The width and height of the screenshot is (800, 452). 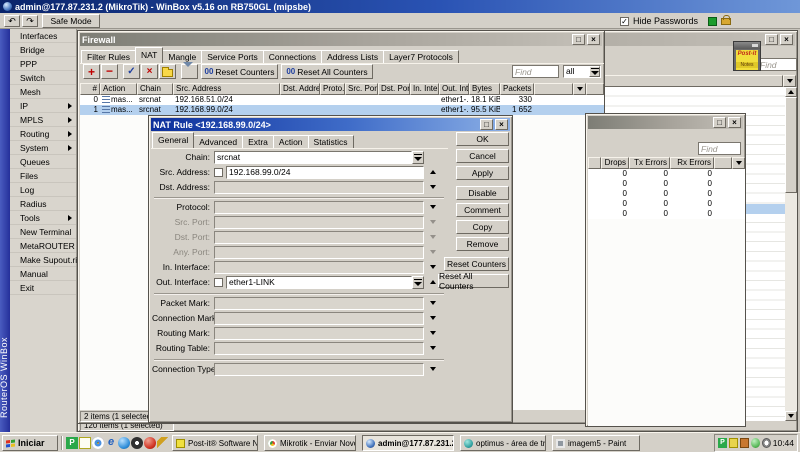 What do you see at coordinates (43, 176) in the screenshot?
I see `sidebar-item-files: Files` at bounding box center [43, 176].